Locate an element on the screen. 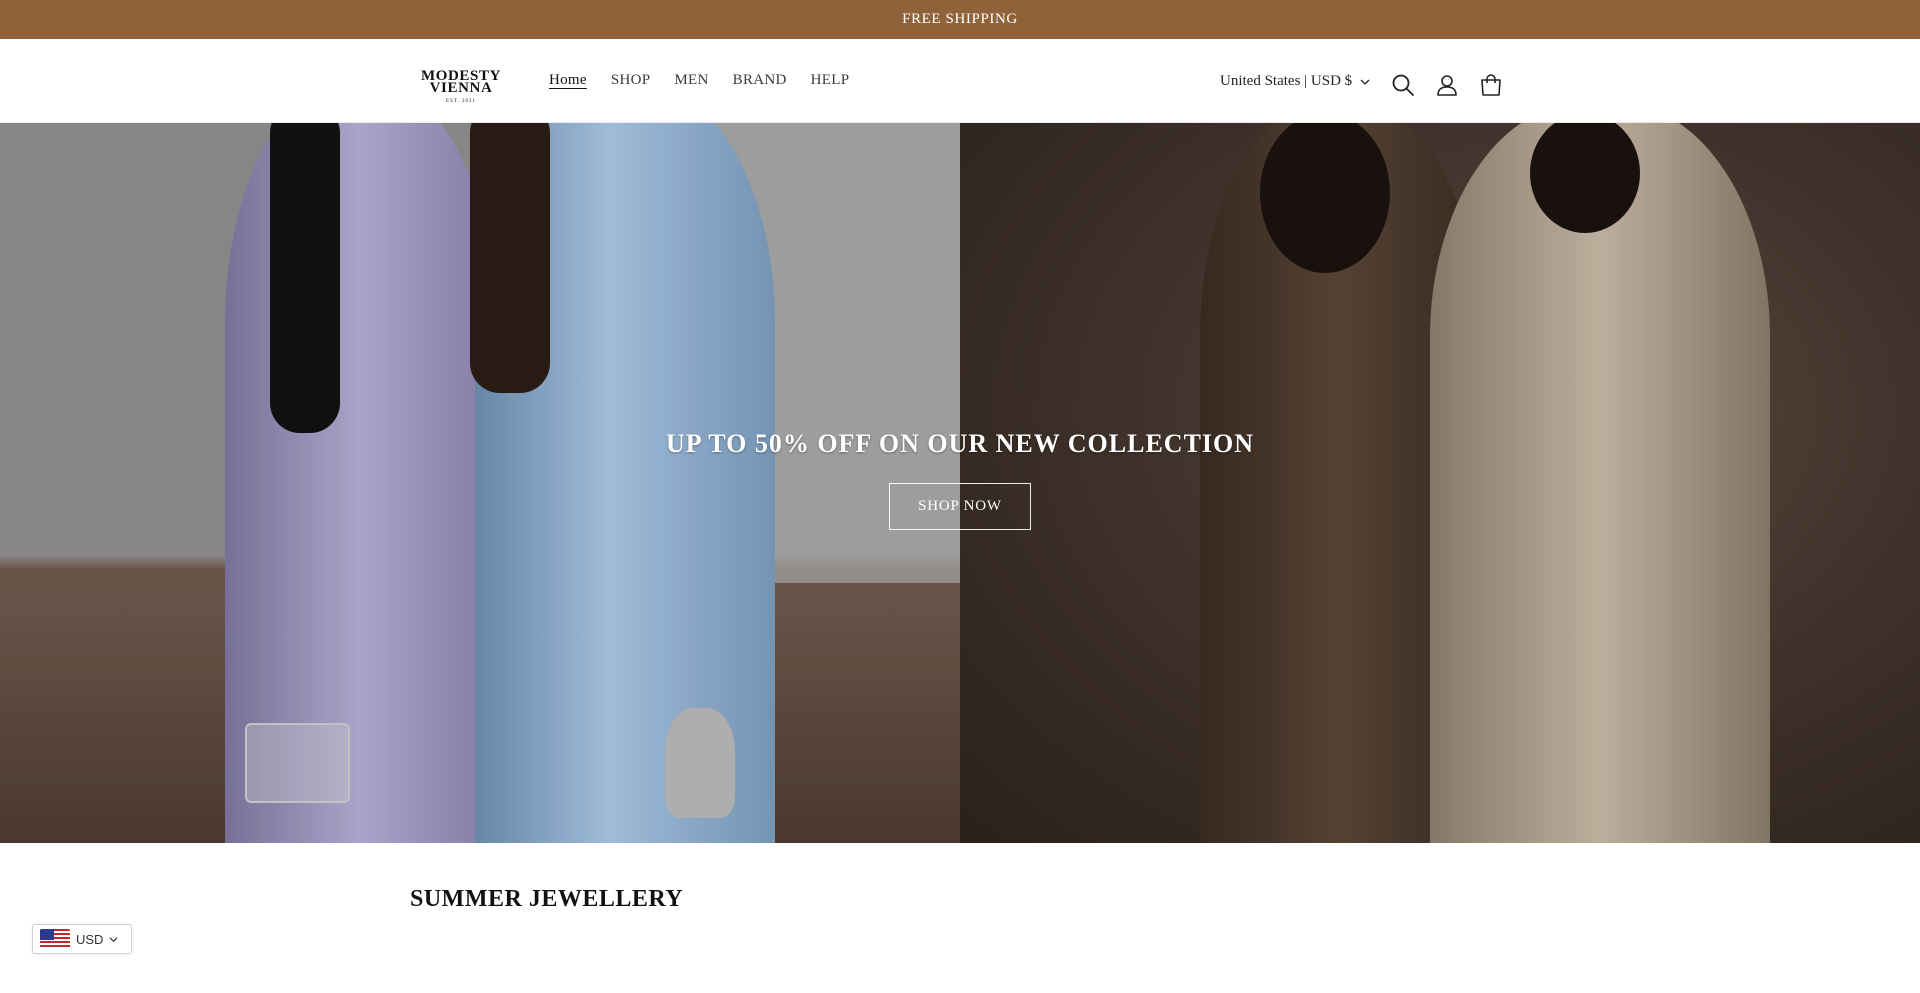 Image resolution: width=1920 pixels, height=993 pixels. nav-item-home: Home is located at coordinates (568, 80).